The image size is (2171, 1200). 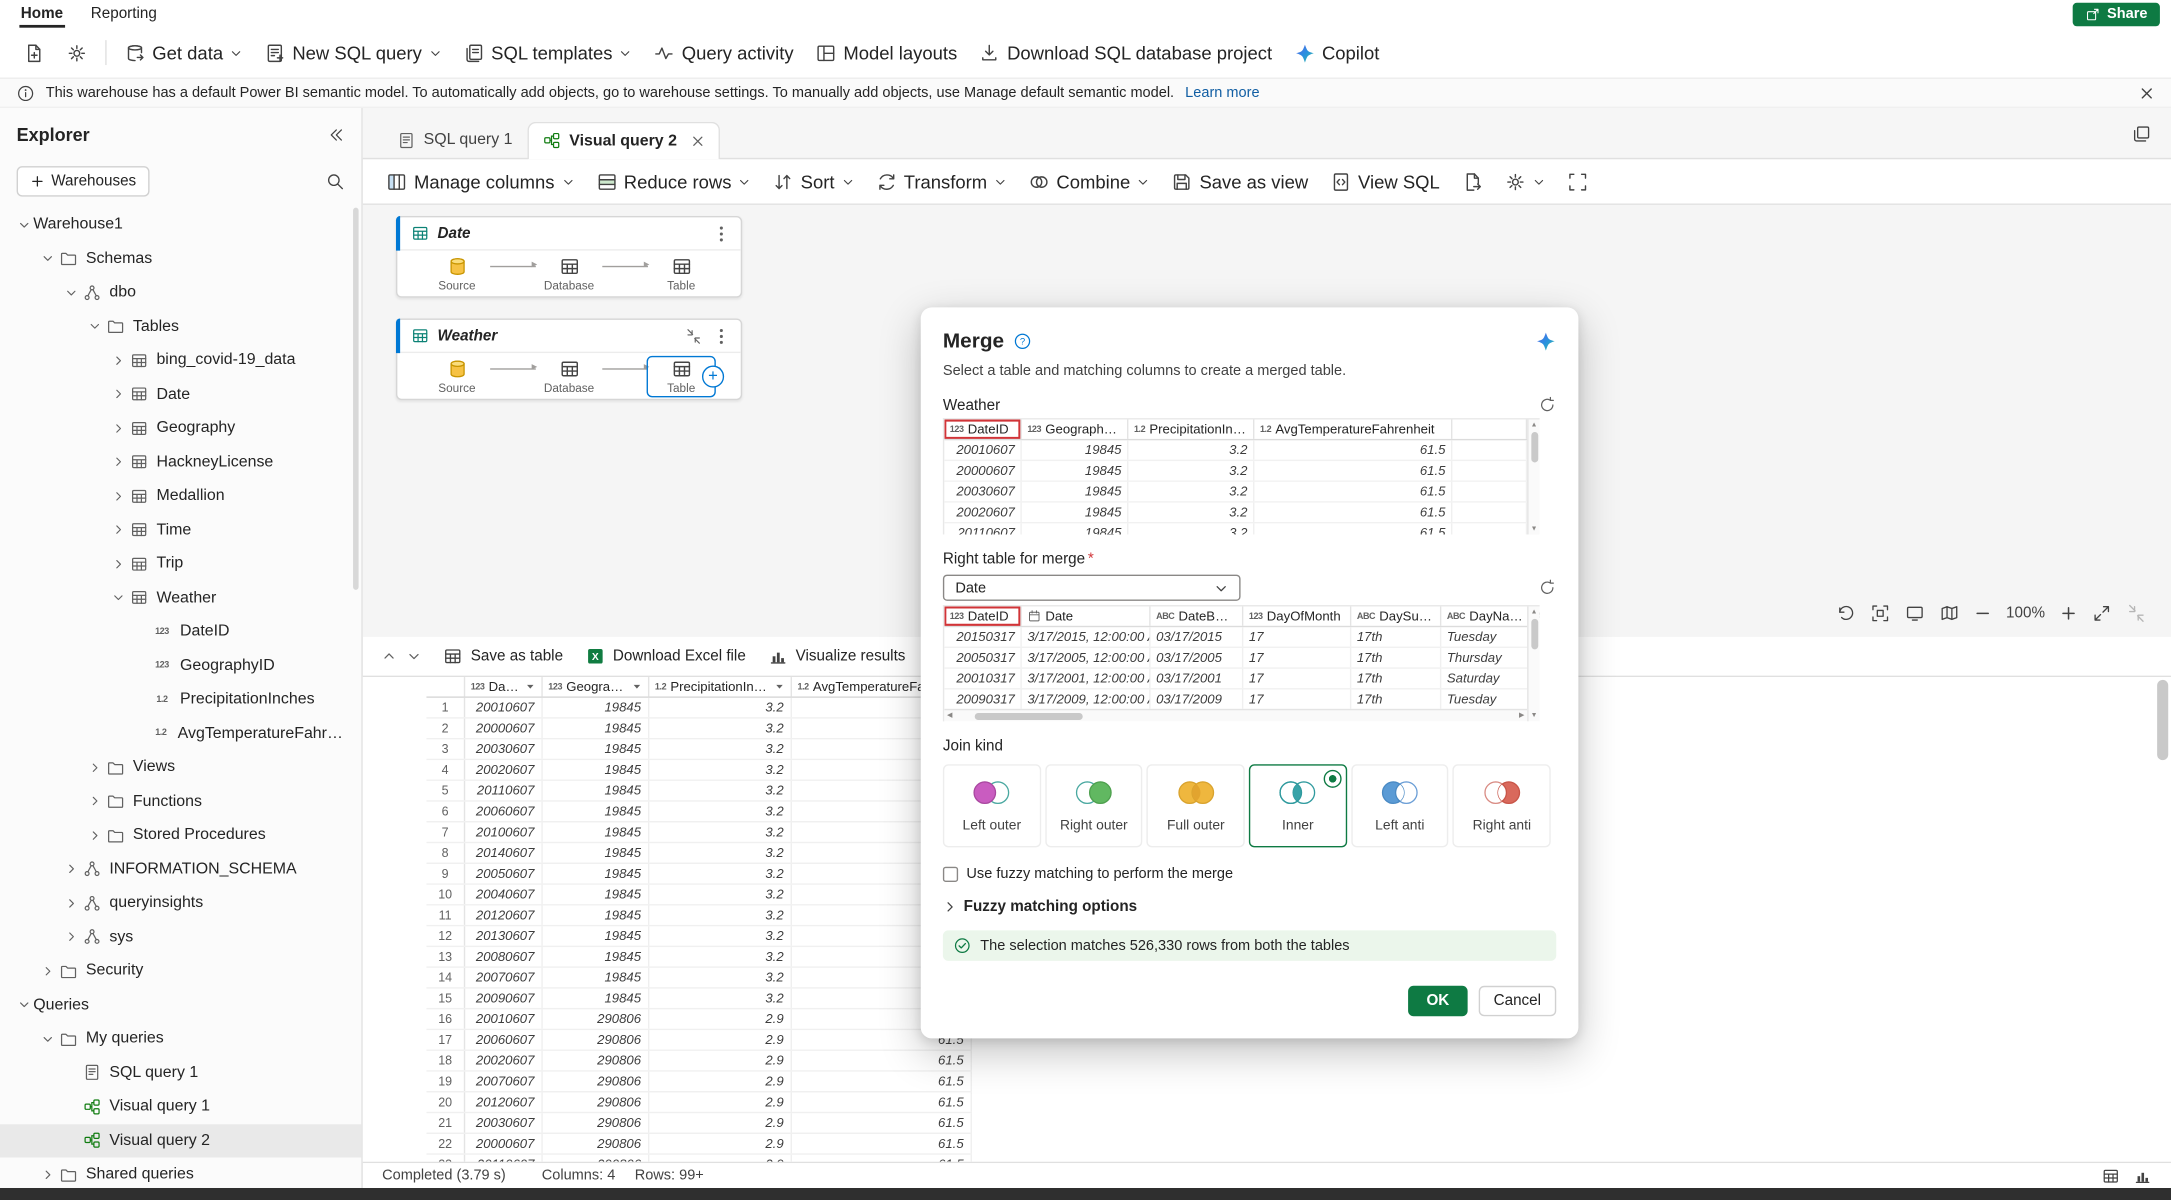 I want to click on download-excel-button: X Download Excel file, so click(x=665, y=656).